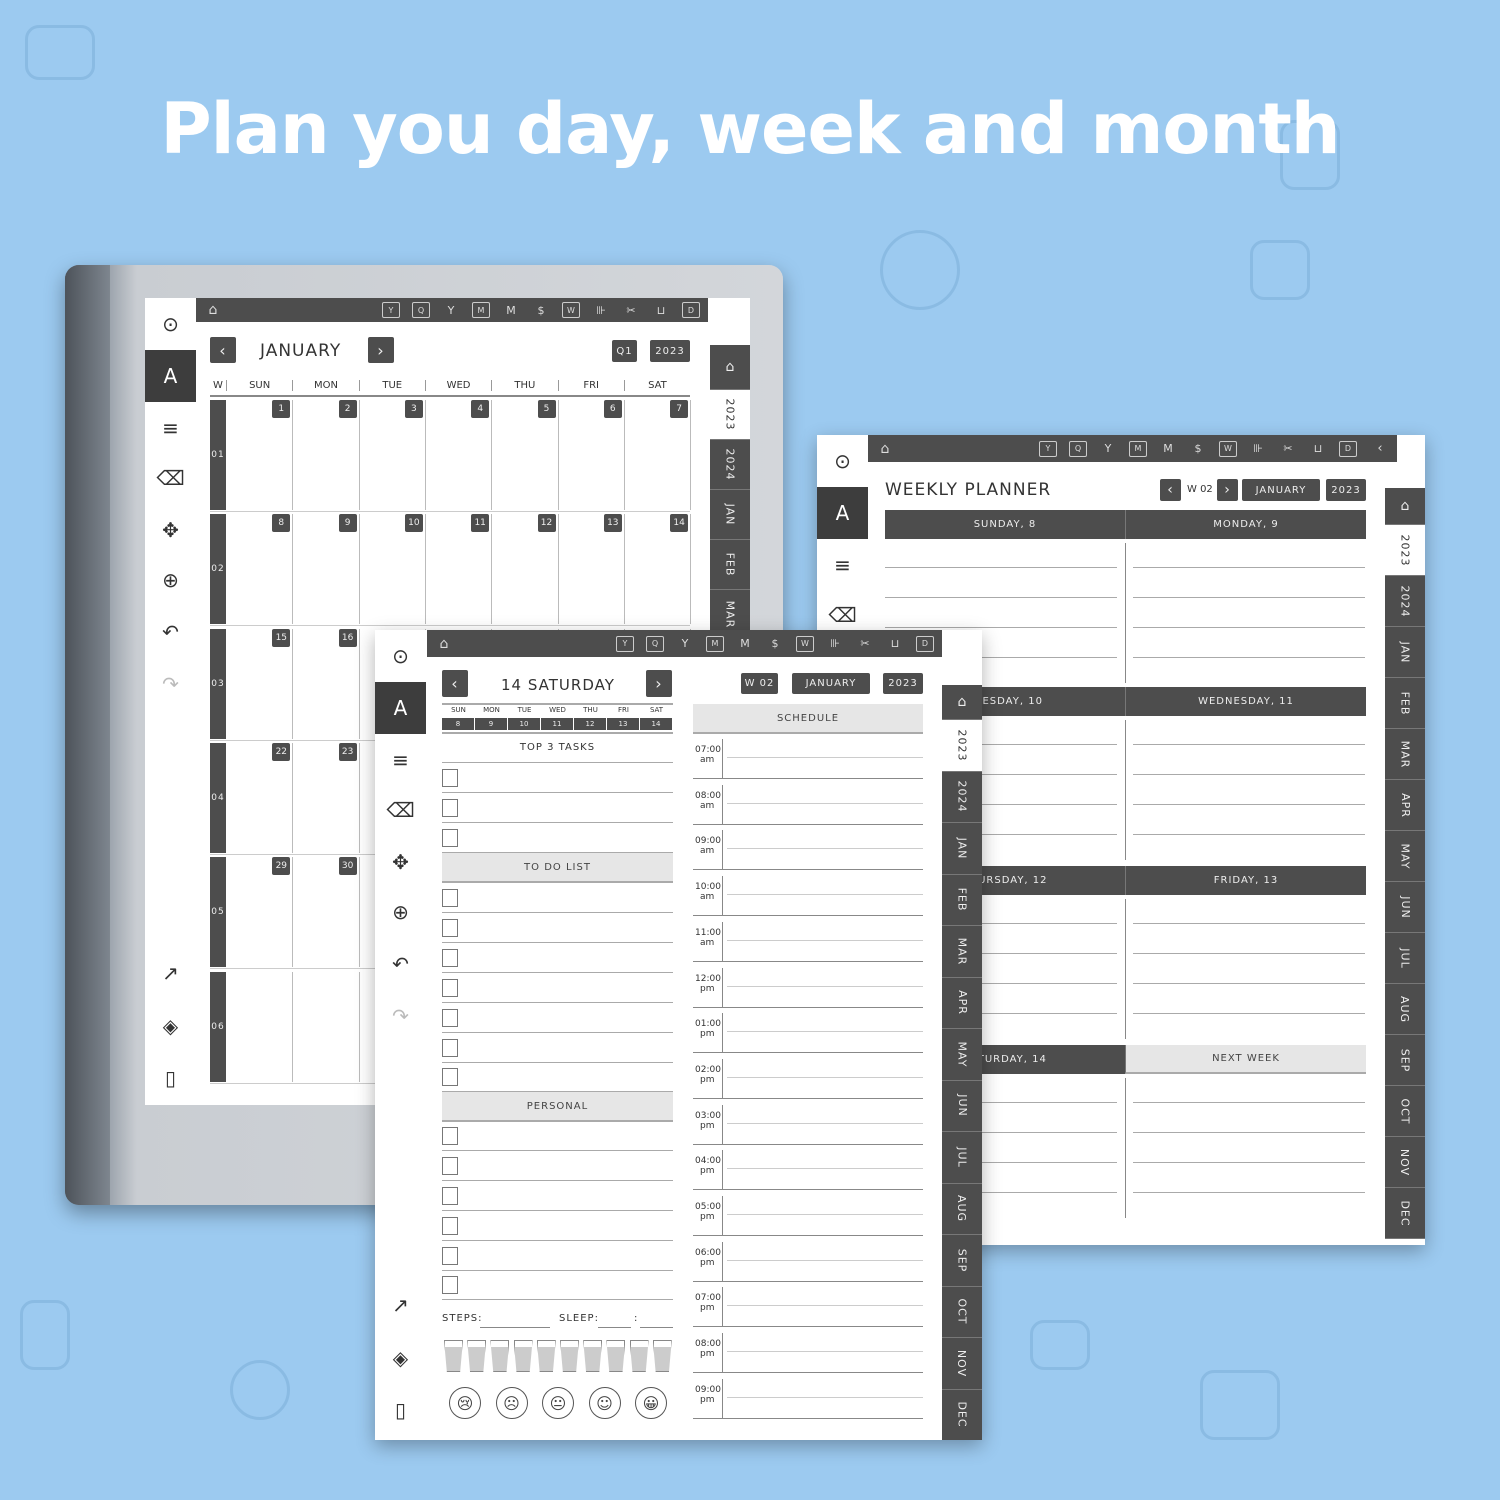  I want to click on monthly-goals-icon: M, so click(1168, 449).